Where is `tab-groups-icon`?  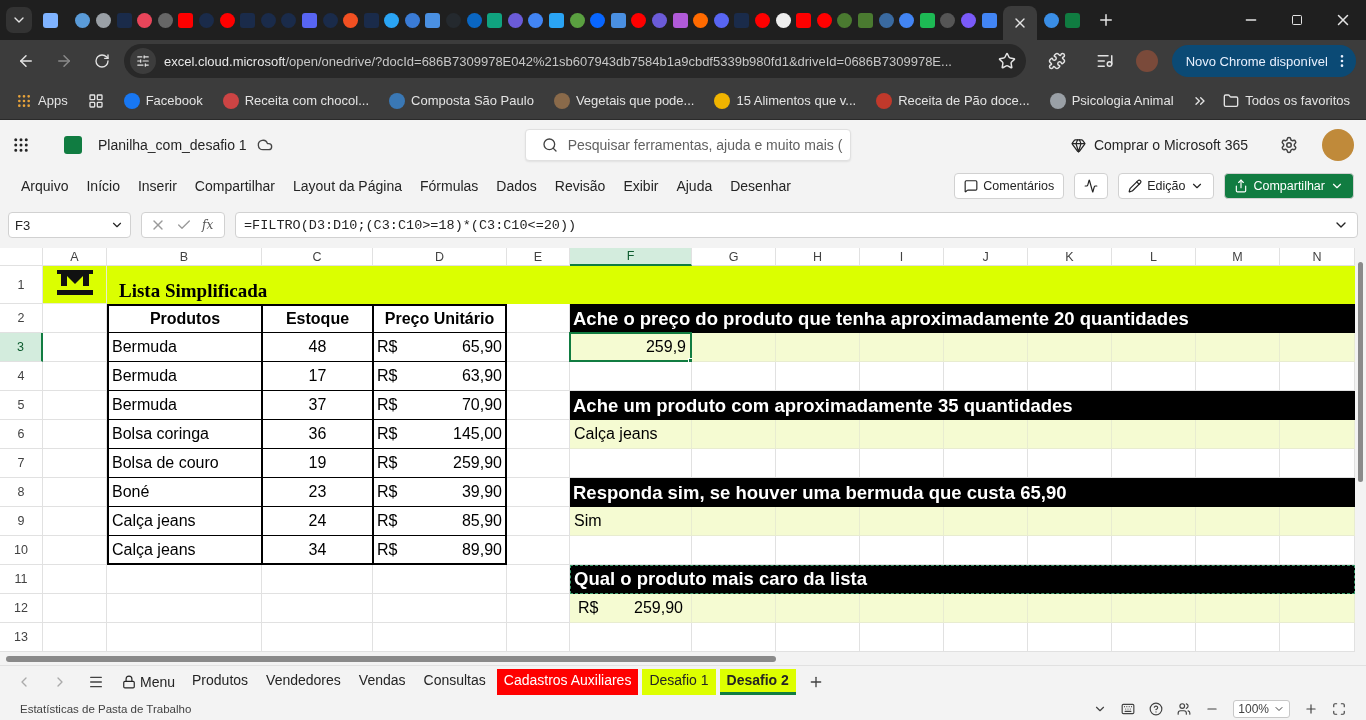
tab-groups-icon is located at coordinates (95, 100).